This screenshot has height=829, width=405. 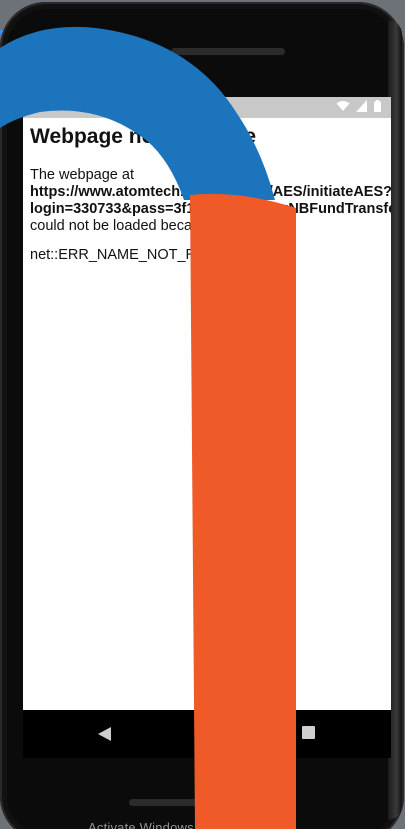 What do you see at coordinates (105, 734) in the screenshot?
I see `back-triangle-icon` at bounding box center [105, 734].